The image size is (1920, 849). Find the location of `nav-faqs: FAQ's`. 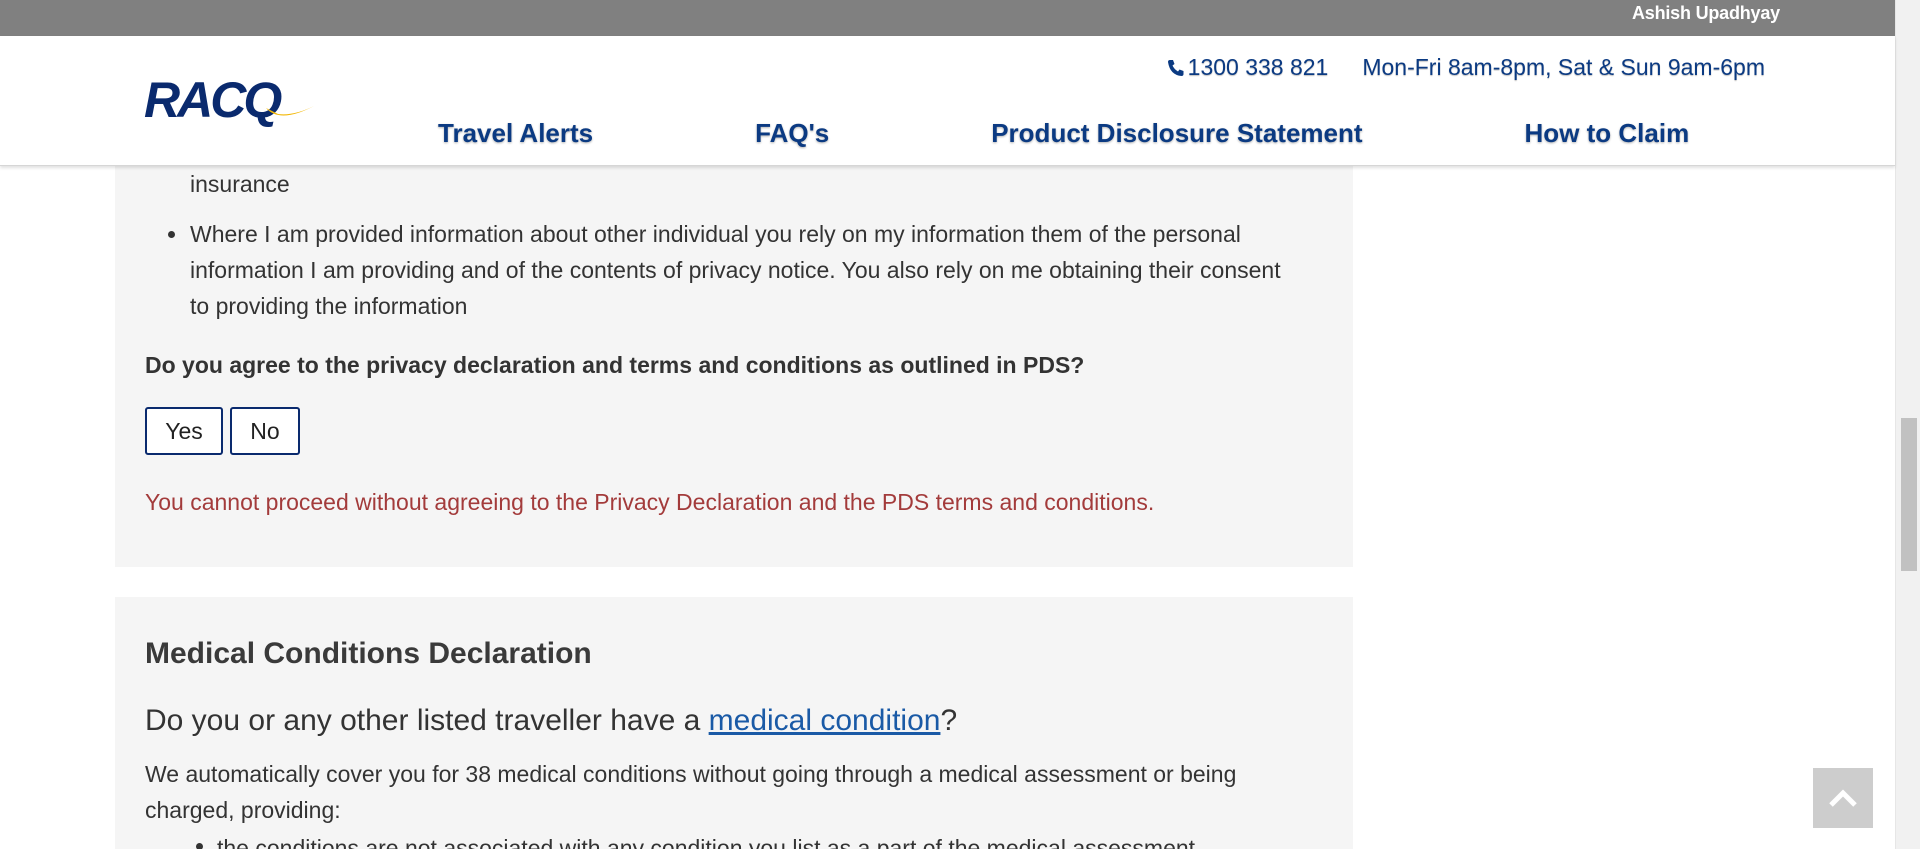

nav-faqs: FAQ's is located at coordinates (792, 133).